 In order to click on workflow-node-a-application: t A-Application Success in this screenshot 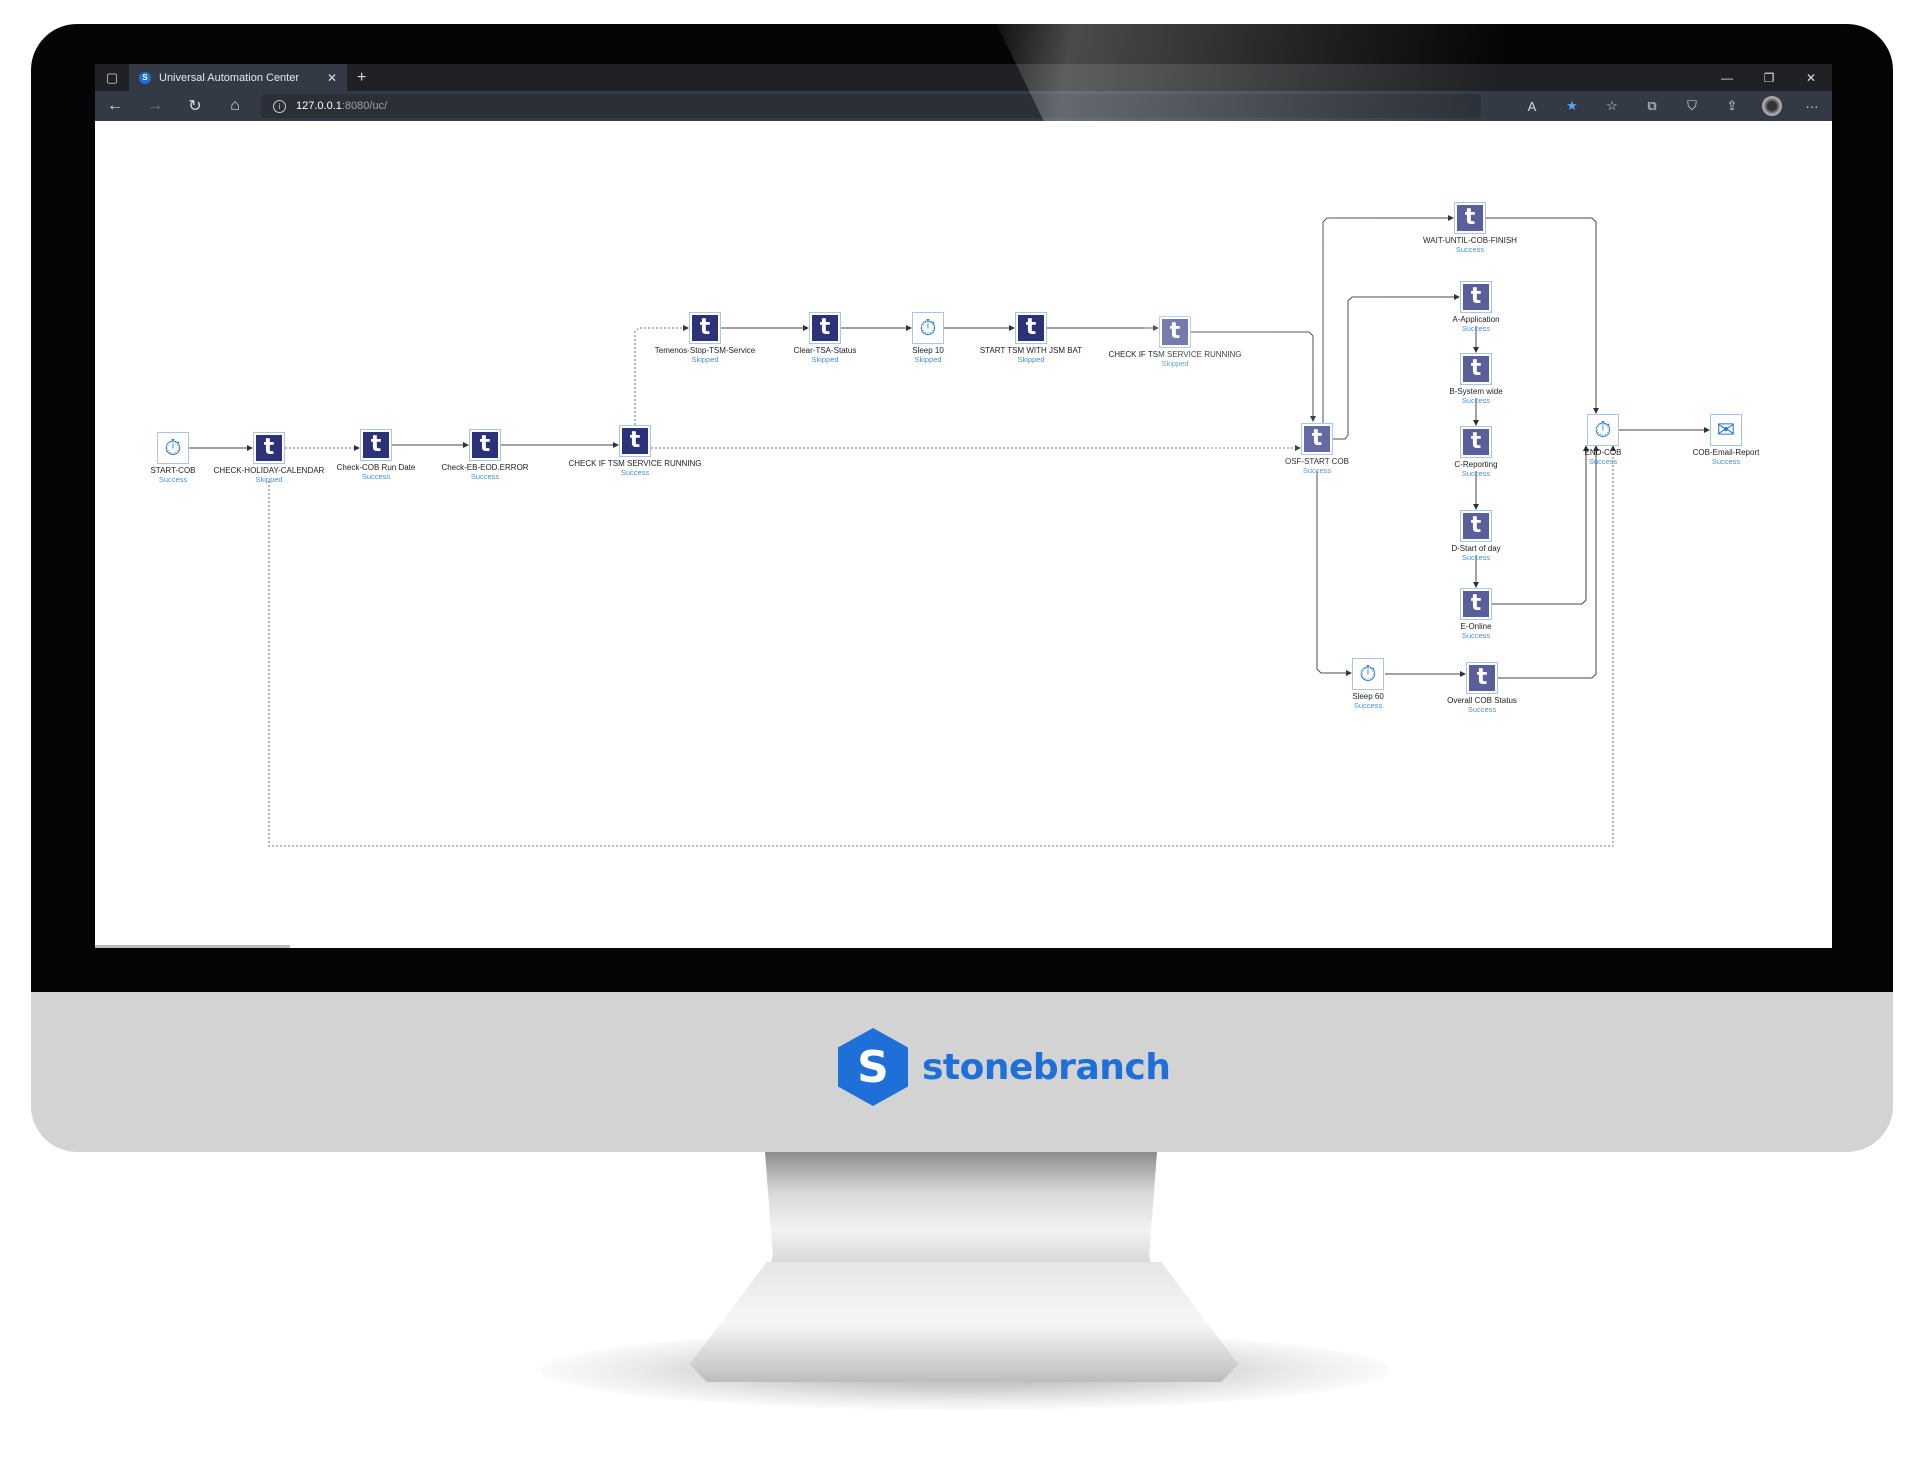, I will do `click(1476, 307)`.